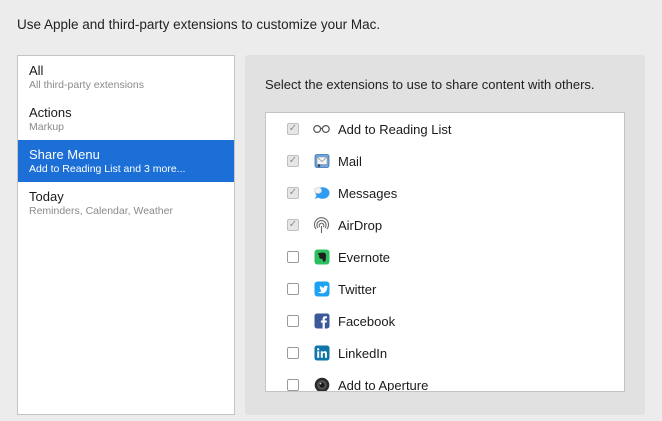  I want to click on reading-list-checkbox: ✓, so click(293, 129).